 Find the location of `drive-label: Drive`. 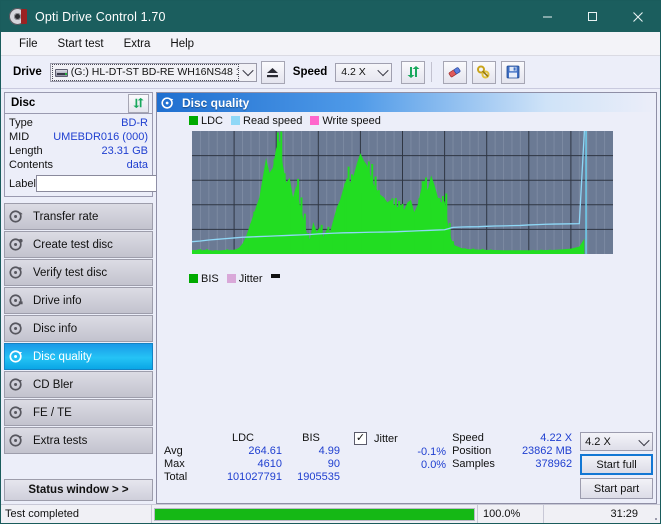

drive-label: Drive is located at coordinates (27, 72).